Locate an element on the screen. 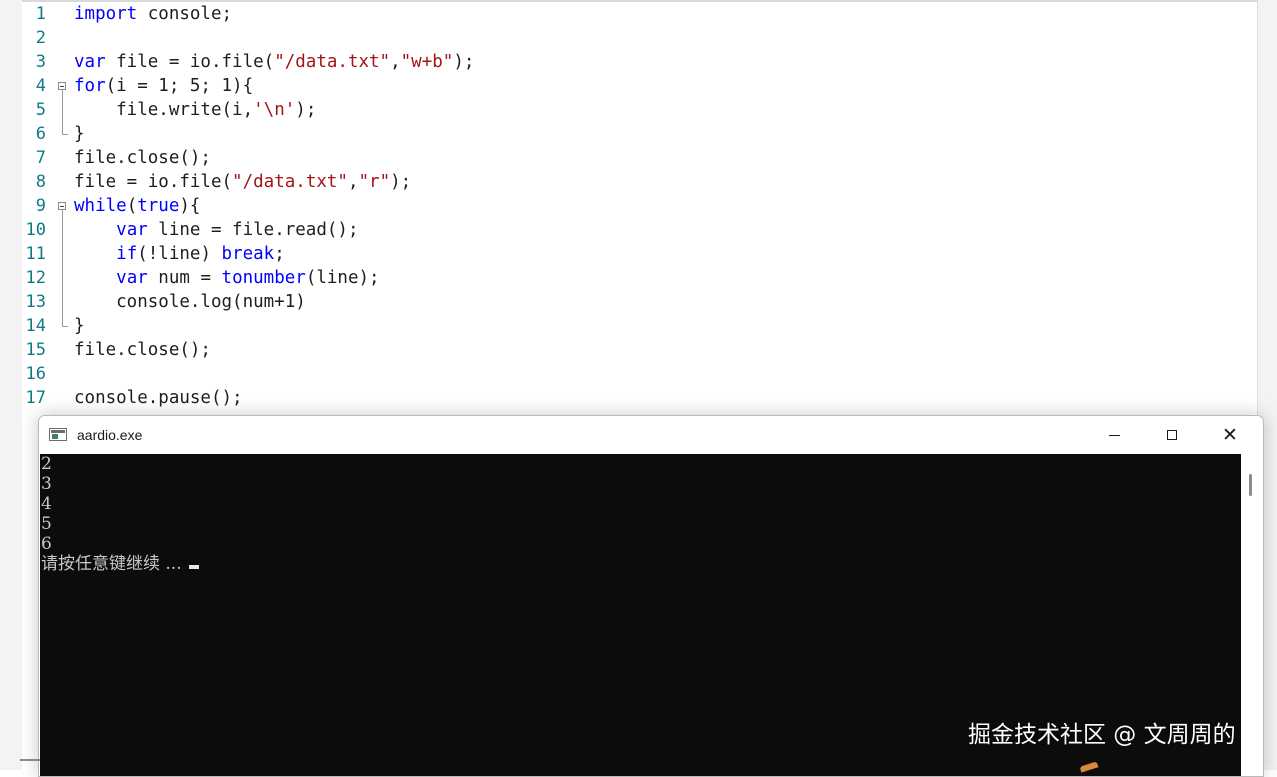 The width and height of the screenshot is (1277, 777). code-token: (!line) is located at coordinates (179, 254).